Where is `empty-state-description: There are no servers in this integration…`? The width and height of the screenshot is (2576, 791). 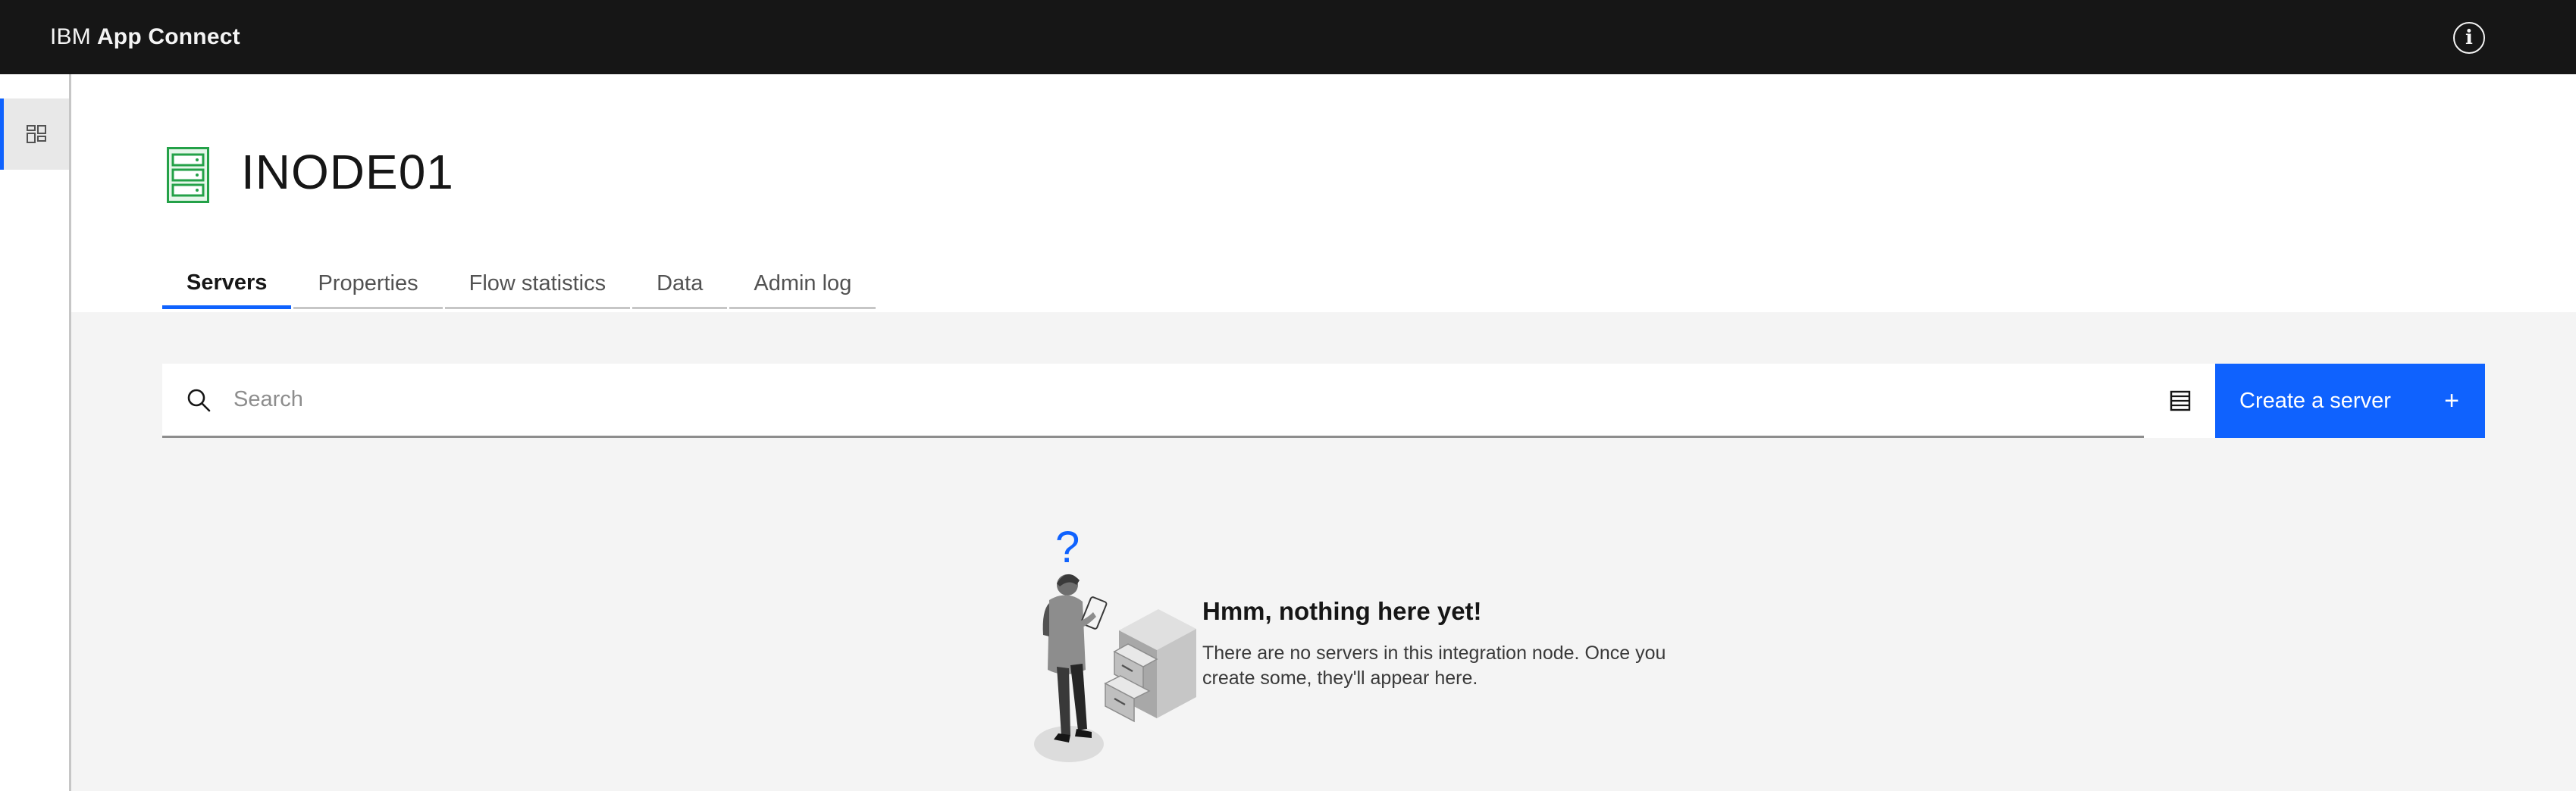
empty-state-description: There are no servers in this integration… is located at coordinates (1434, 665).